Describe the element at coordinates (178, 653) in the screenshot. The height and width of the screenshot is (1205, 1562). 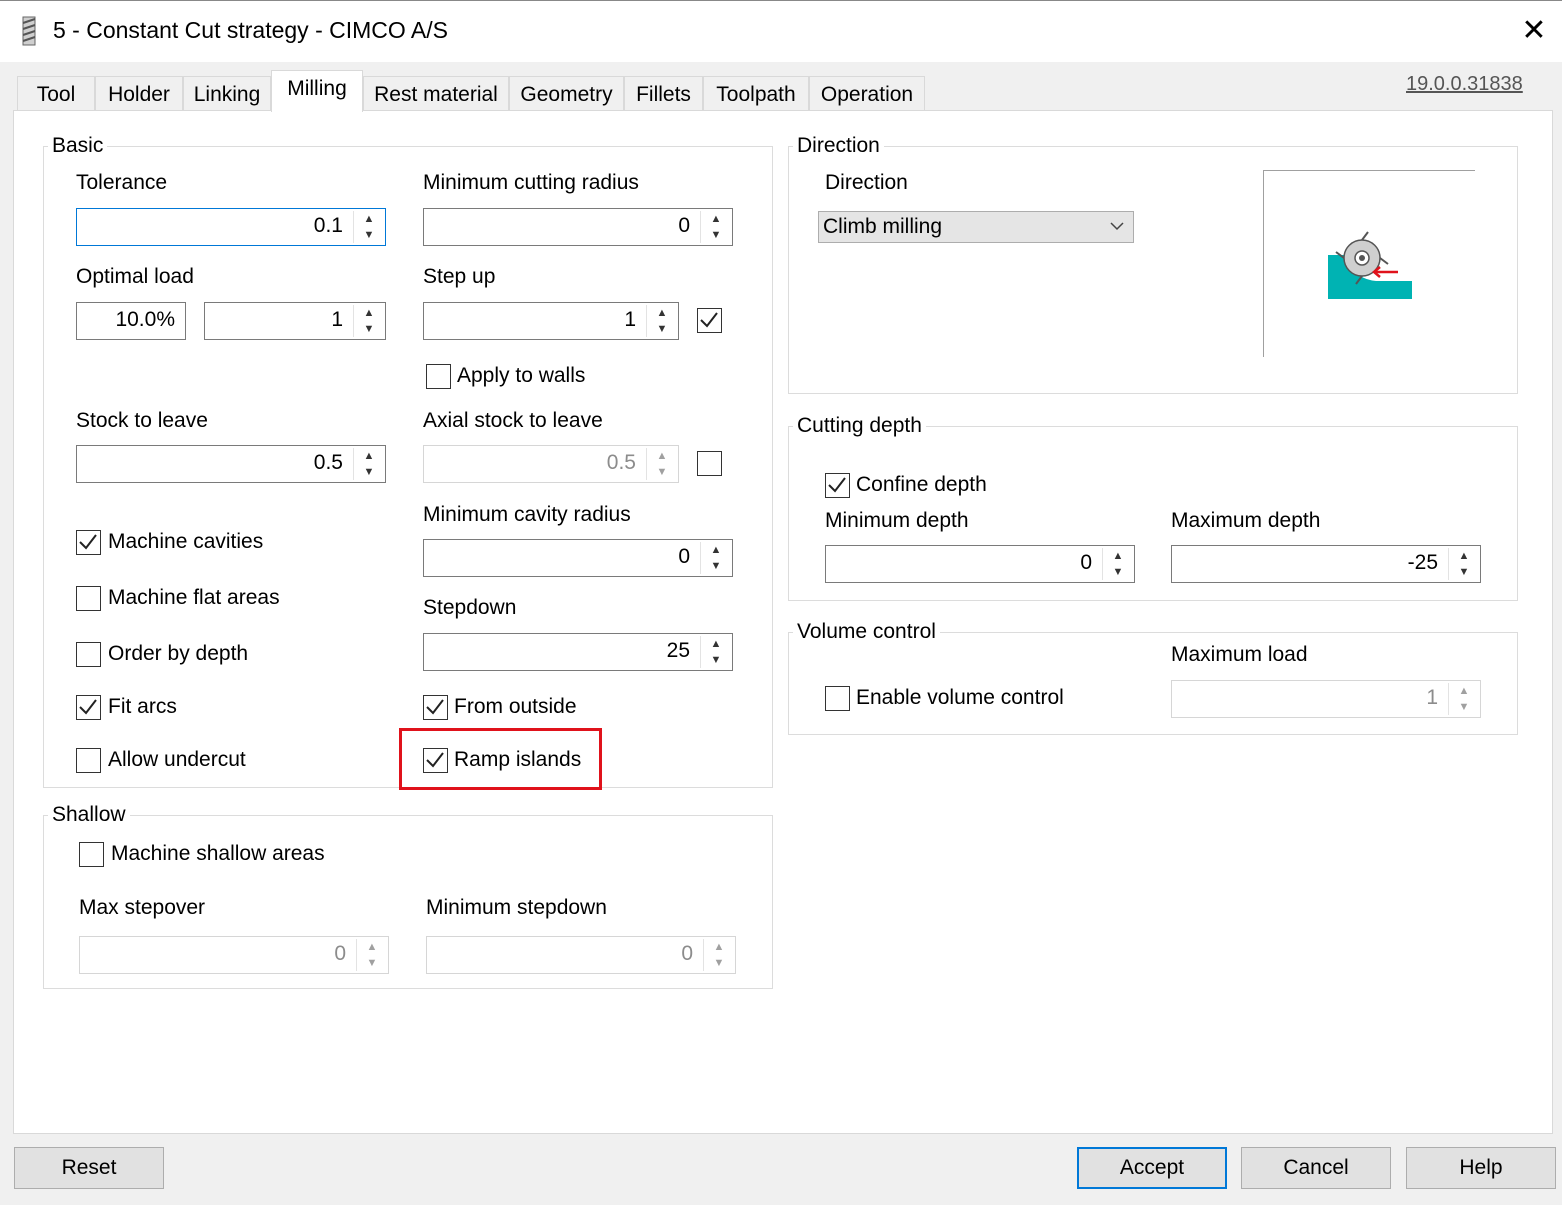
I see `order-by-depth-label: Order by depth` at that location.